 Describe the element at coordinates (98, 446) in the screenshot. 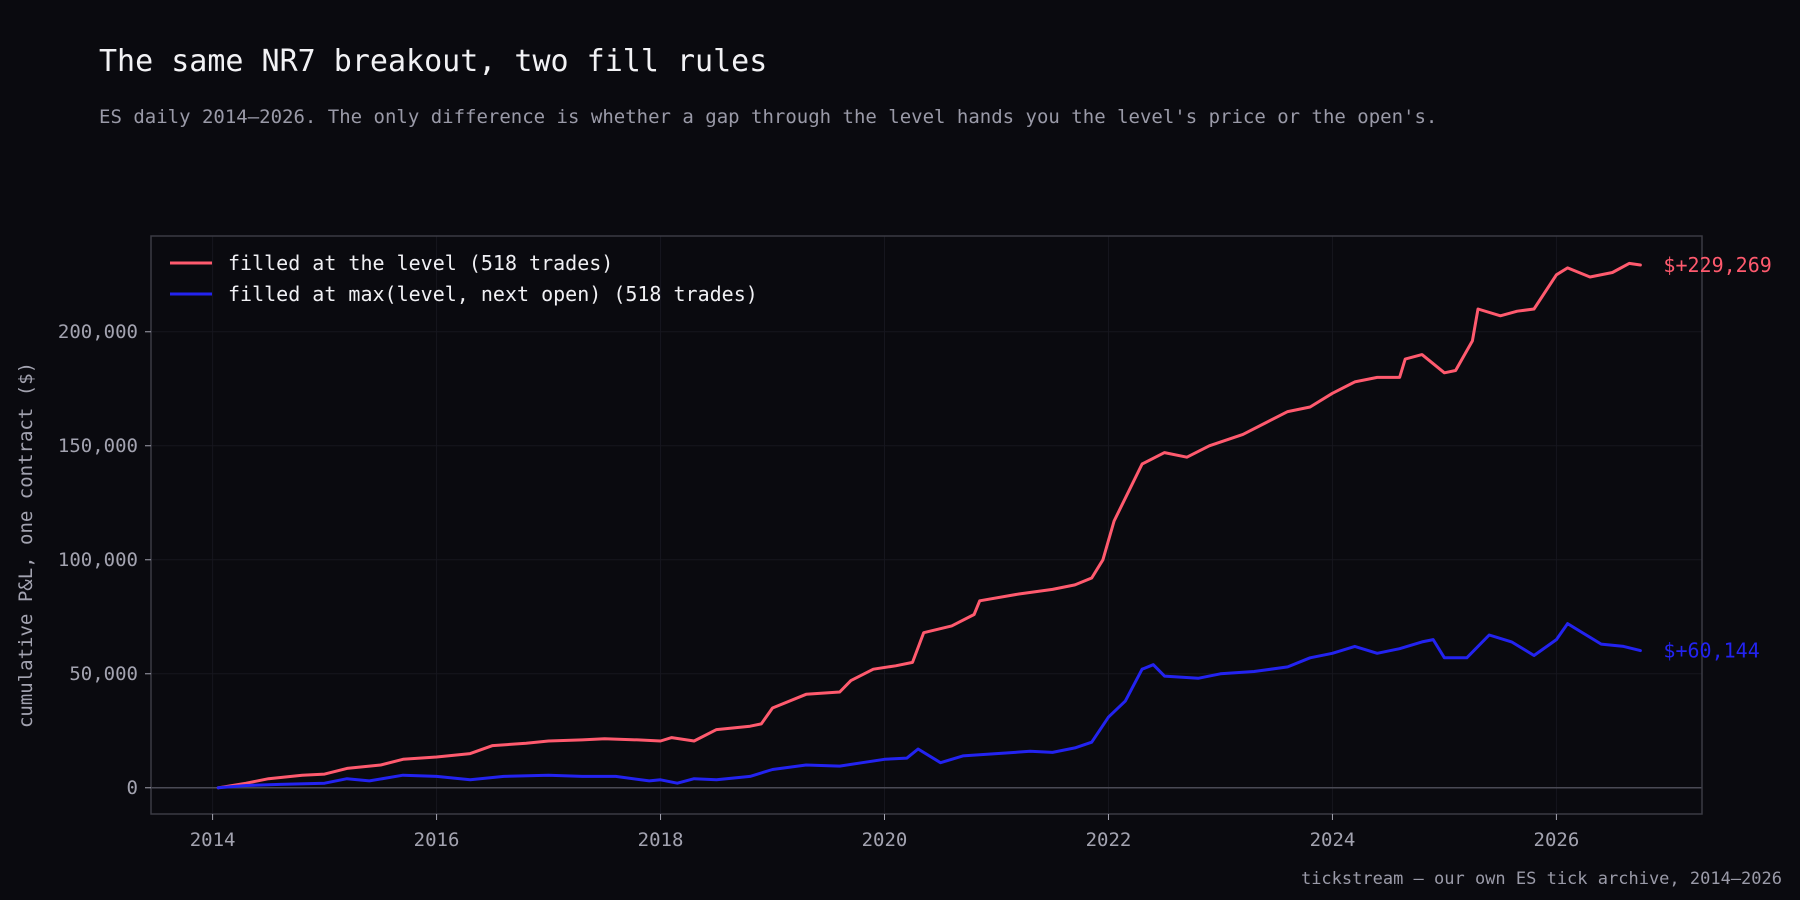

I see `y-tick-label: 150,000` at that location.